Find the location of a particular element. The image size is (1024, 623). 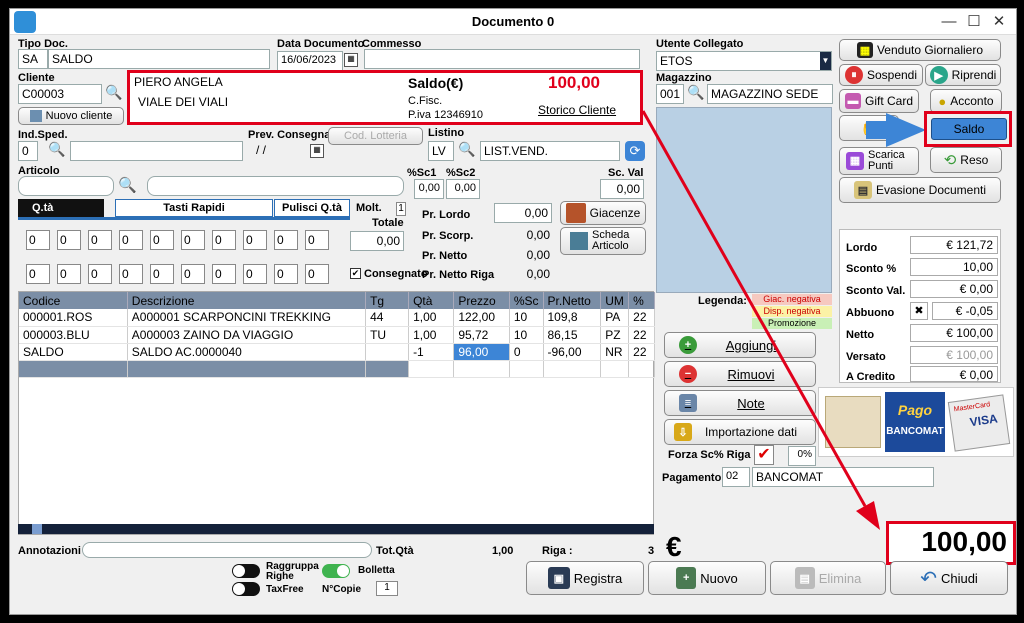

riga-label: Riga : is located at coordinates (557, 551).